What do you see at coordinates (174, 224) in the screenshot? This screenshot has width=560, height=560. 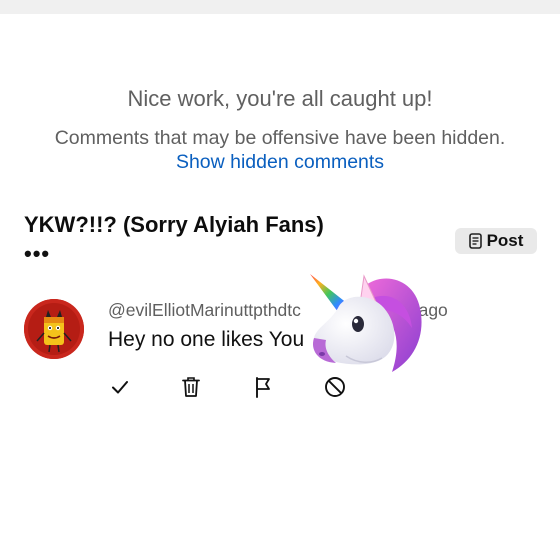 I see `post-title: YKW?!!? (Sorry Alyiah Fans)` at bounding box center [174, 224].